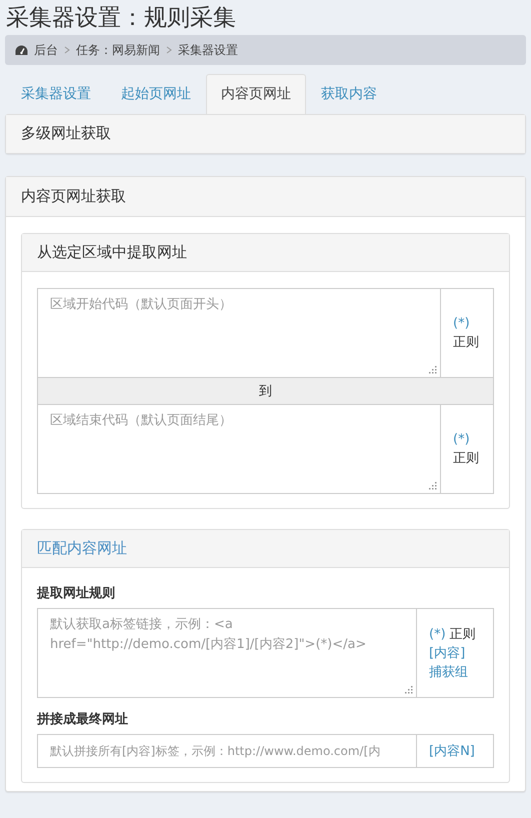 The height and width of the screenshot is (818, 531). What do you see at coordinates (239, 333) in the screenshot?
I see `textarea-field: 区域开始代码（默认页面开头）` at bounding box center [239, 333].